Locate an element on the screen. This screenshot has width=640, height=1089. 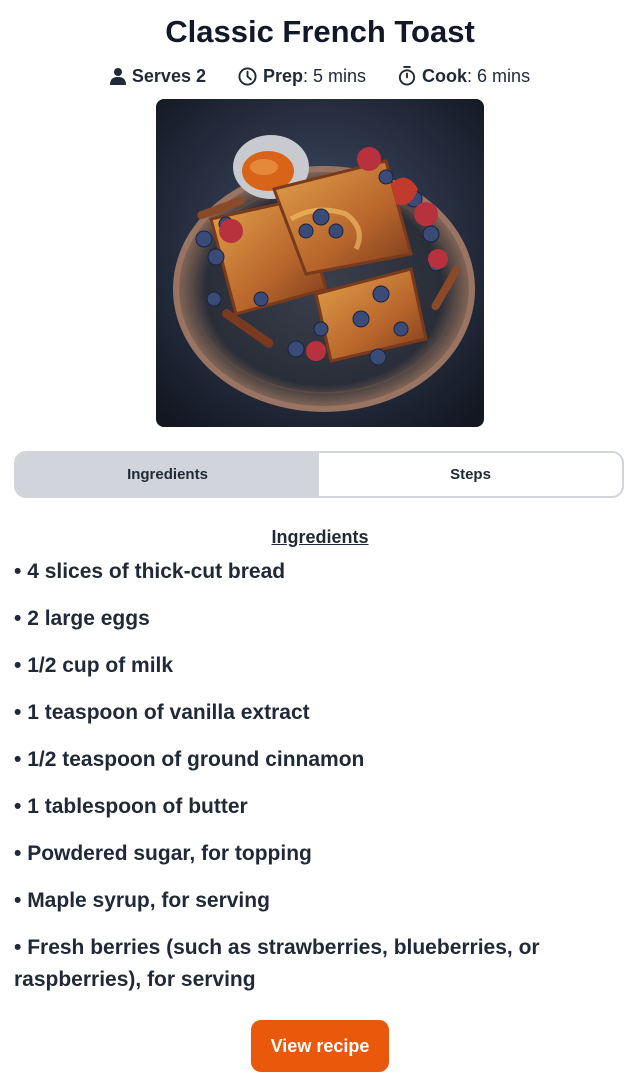
cta-container: View recipe is located at coordinates (320, 1046).